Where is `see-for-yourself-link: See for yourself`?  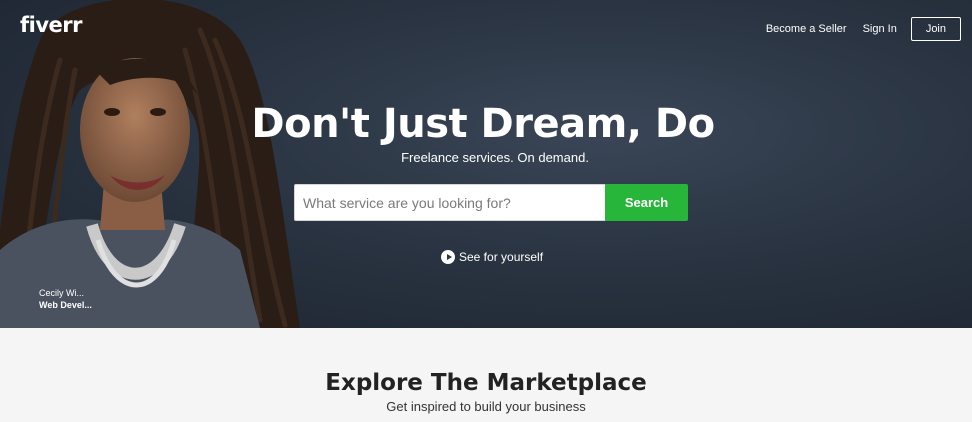 see-for-yourself-link: See for yourself is located at coordinates (492, 257).